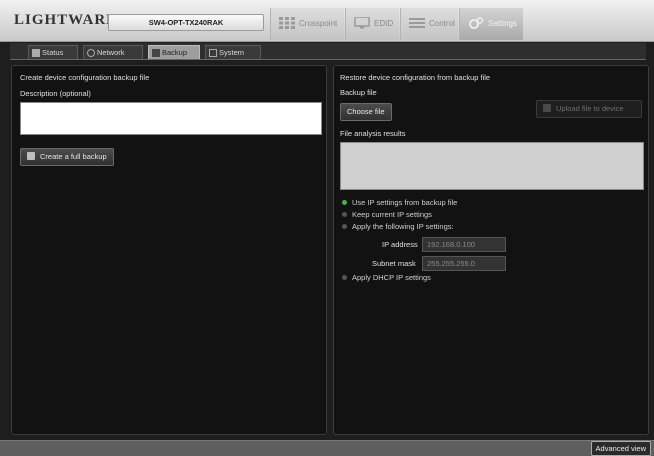  I want to click on subtab-system: System, so click(233, 52).